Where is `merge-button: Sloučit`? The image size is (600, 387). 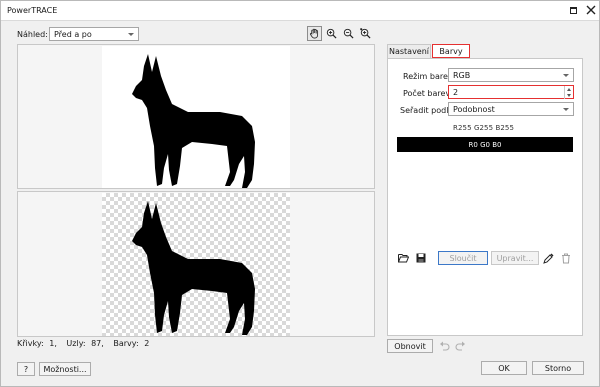
merge-button: Sloučit is located at coordinates (463, 258).